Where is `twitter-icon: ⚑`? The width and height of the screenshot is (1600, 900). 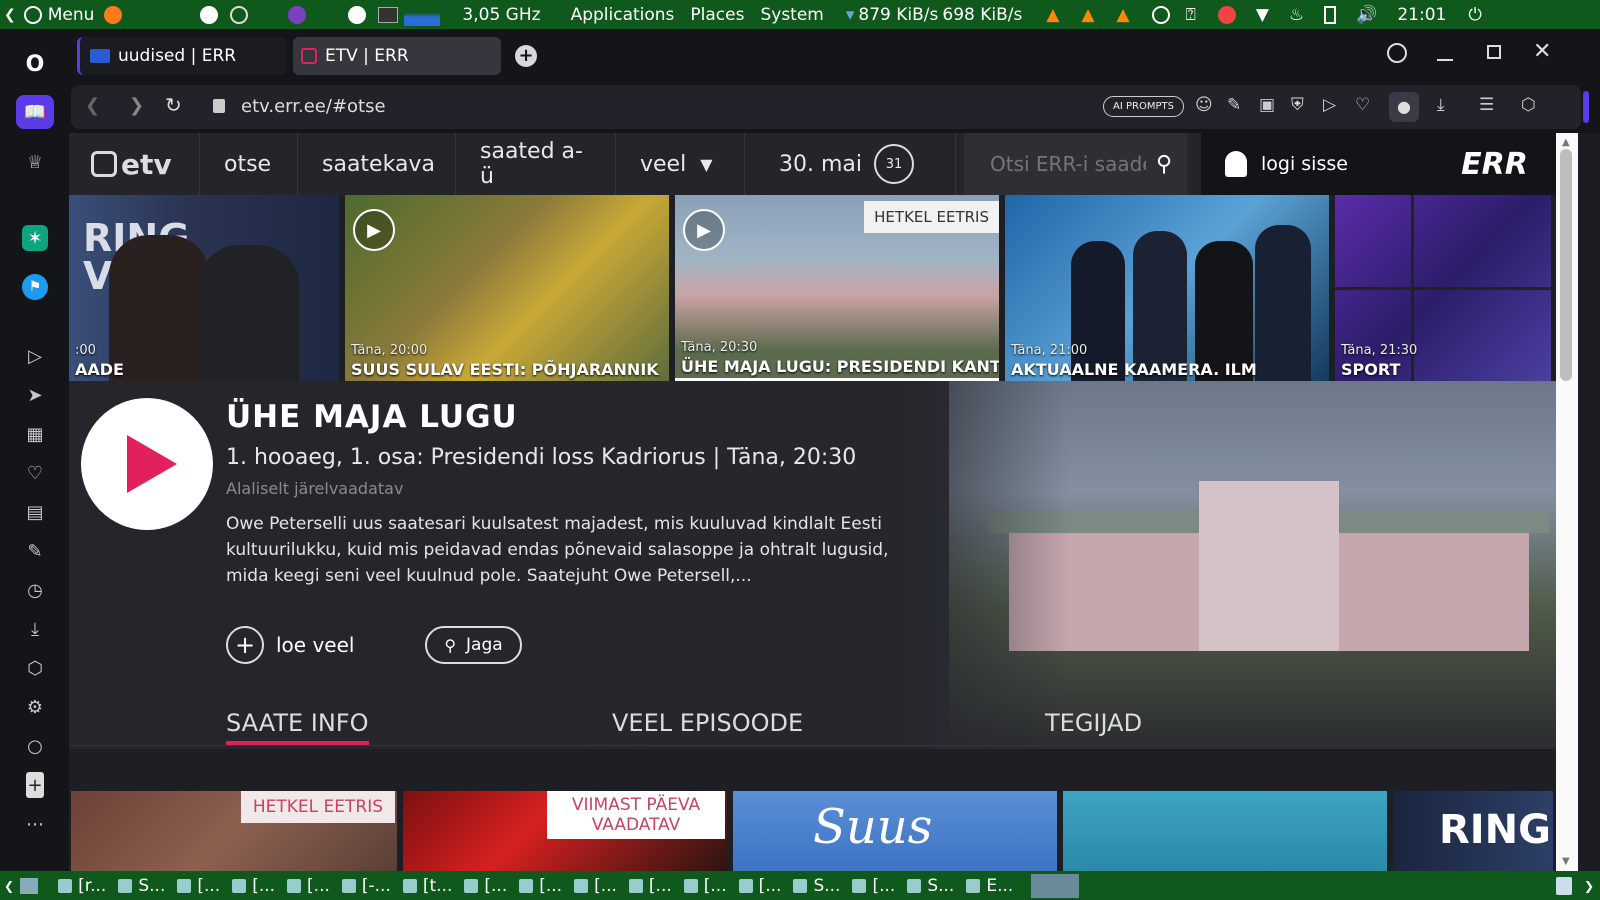
twitter-icon: ⚑ is located at coordinates (35, 287).